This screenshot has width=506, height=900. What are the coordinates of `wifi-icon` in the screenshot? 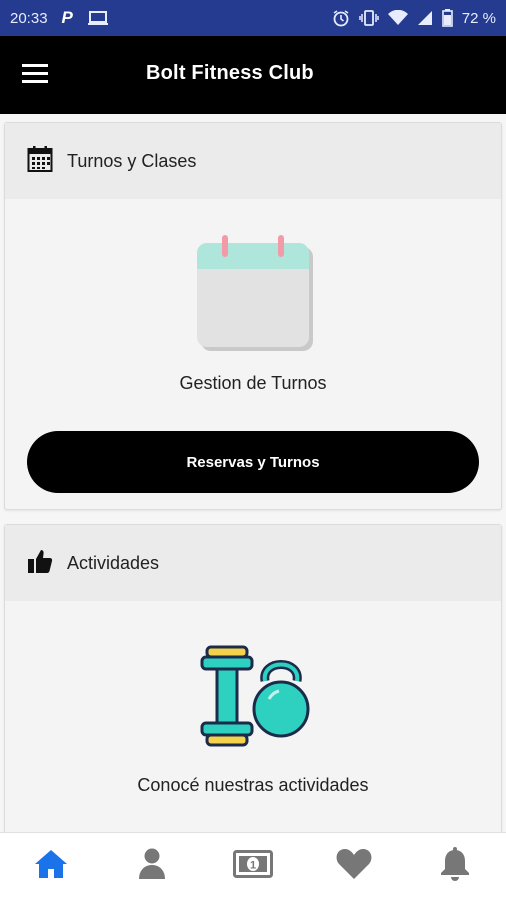 It's located at (397, 18).